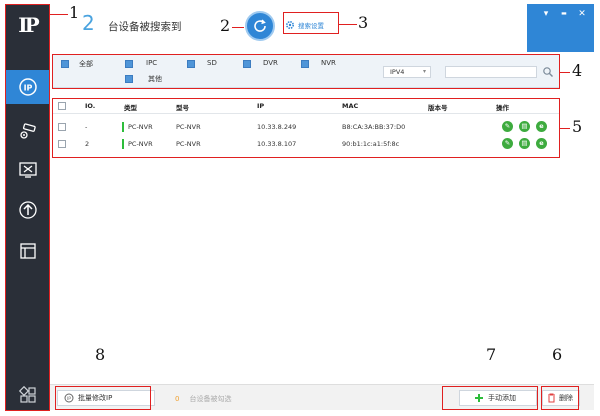  I want to click on ip-edit-icon: IP, so click(69, 398).